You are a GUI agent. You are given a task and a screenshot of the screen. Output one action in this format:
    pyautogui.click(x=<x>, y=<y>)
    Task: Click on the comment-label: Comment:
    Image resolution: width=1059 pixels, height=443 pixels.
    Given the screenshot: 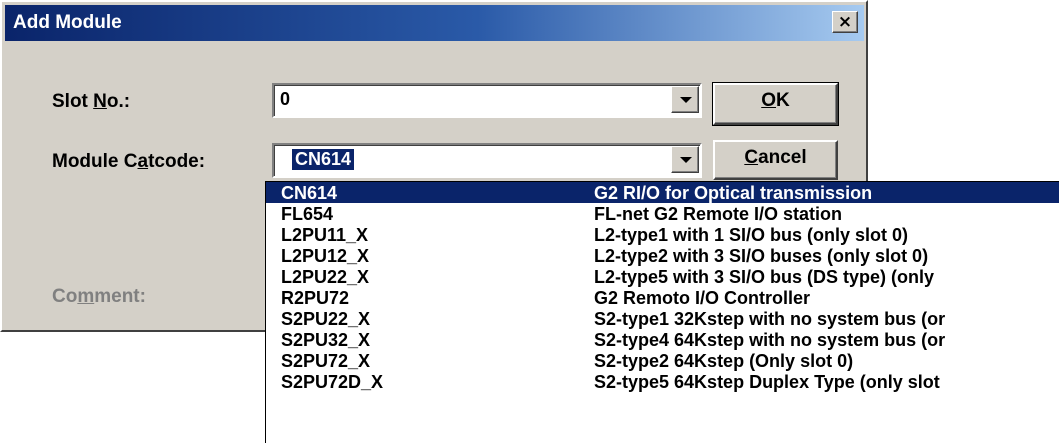 What is the action you would take?
    pyautogui.click(x=99, y=296)
    